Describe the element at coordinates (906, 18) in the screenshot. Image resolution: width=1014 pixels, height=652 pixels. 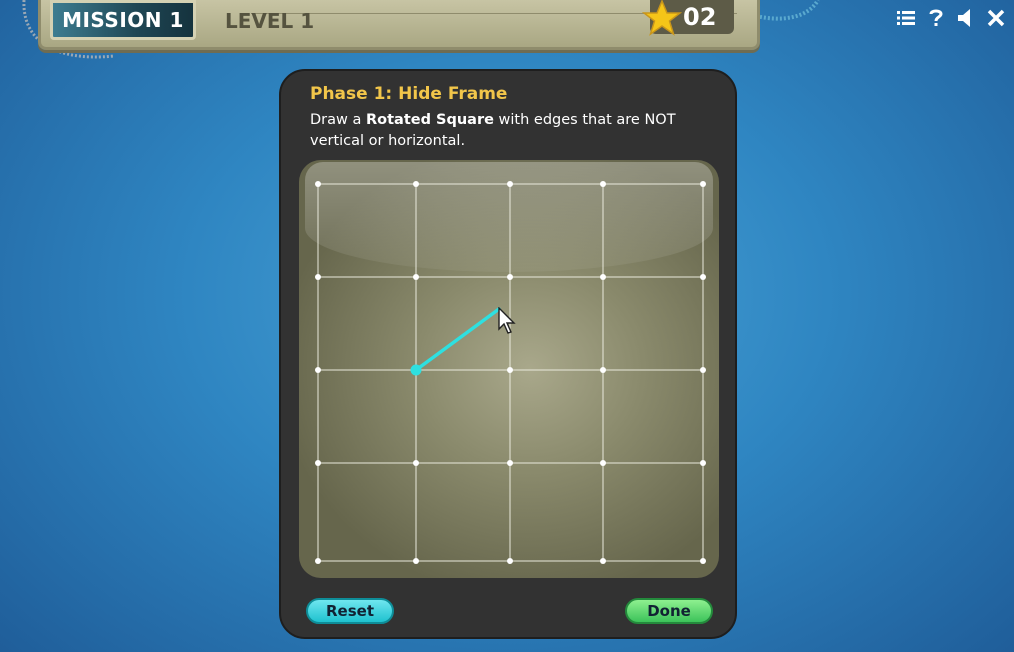
I see `list-icon` at that location.